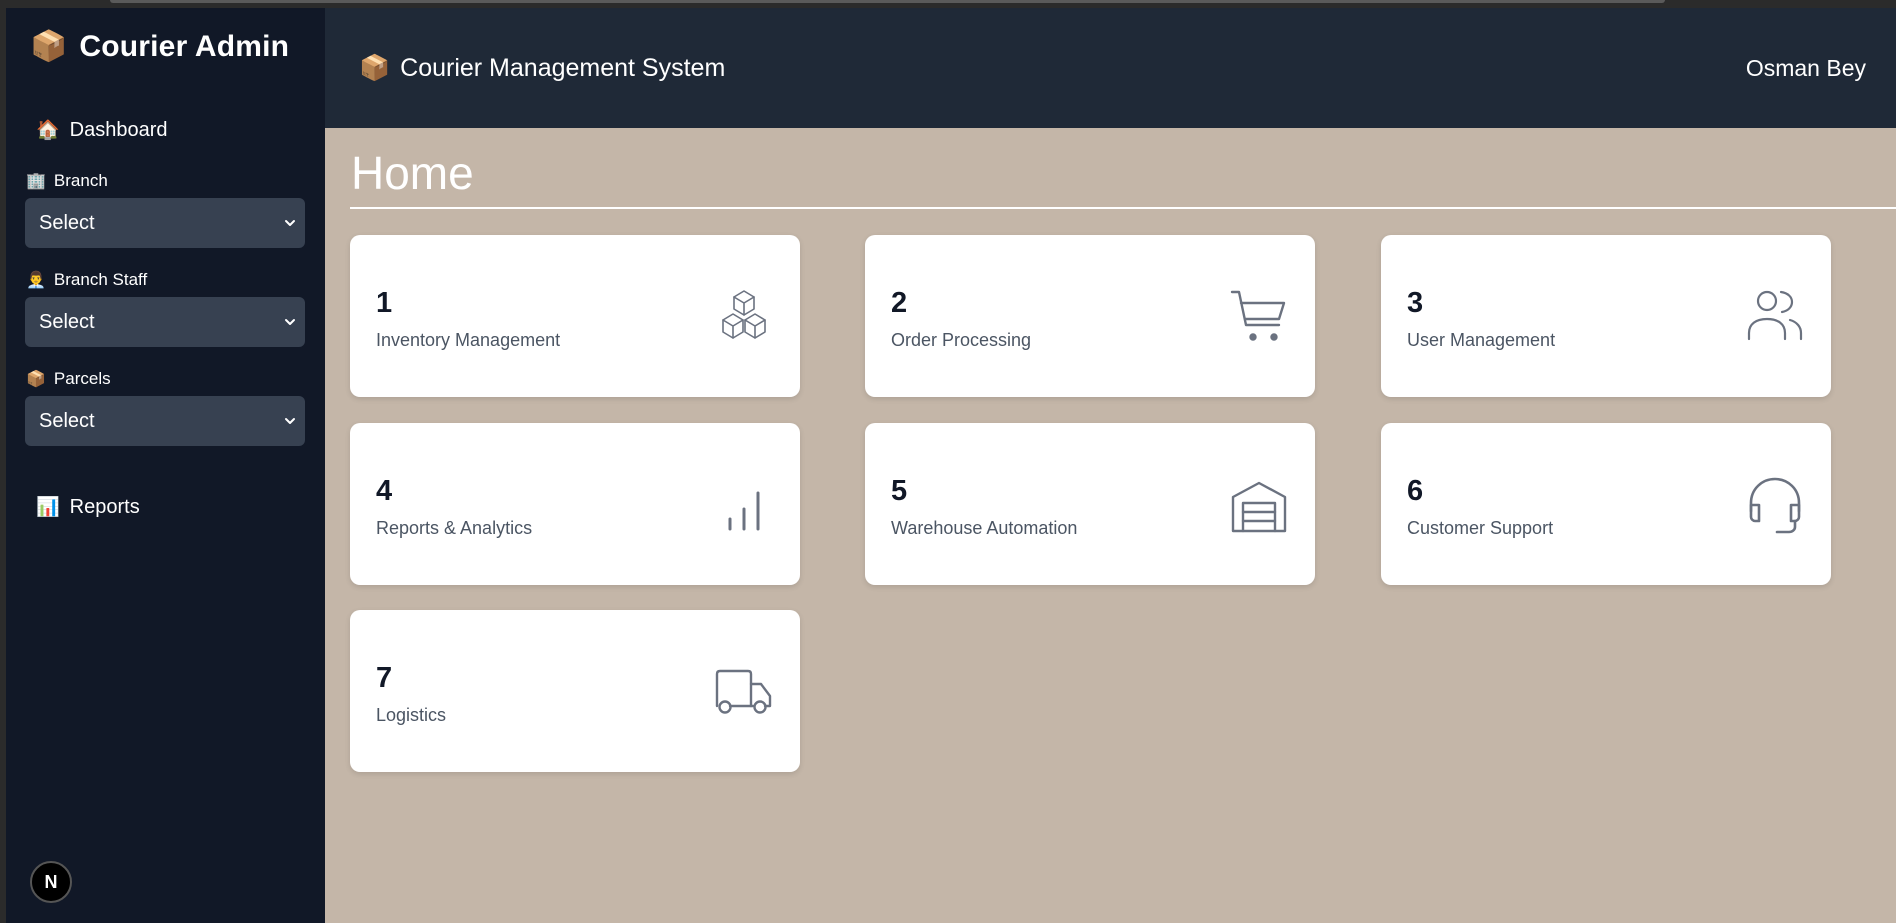  I want to click on bar-chart-icon: 📊, so click(48, 507).